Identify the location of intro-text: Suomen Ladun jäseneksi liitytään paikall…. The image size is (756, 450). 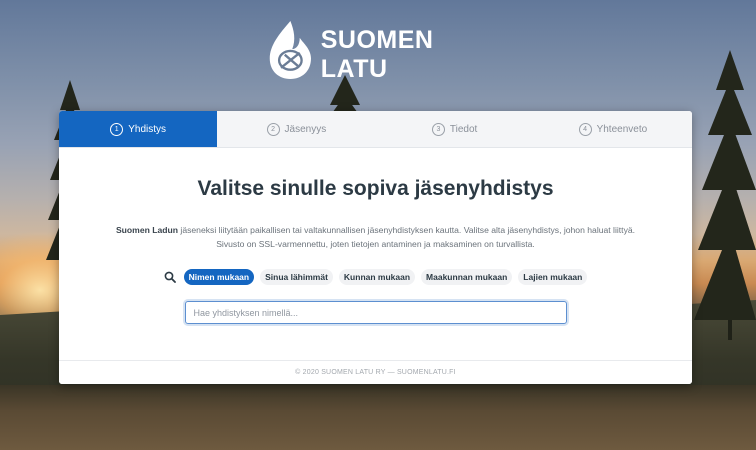
(376, 237).